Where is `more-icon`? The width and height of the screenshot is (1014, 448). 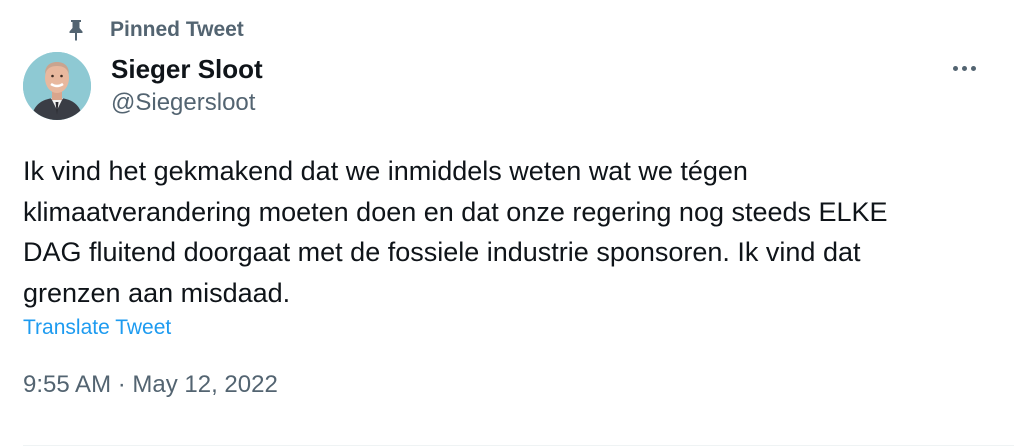
more-icon is located at coordinates (964, 68).